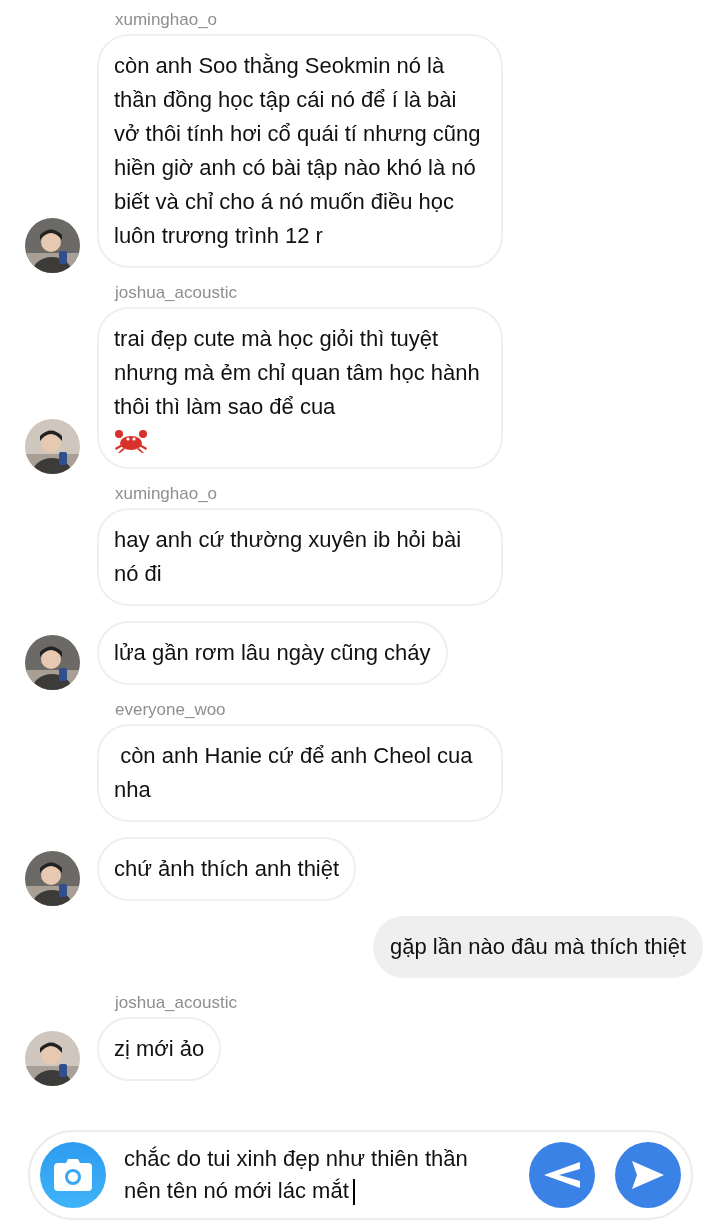  Describe the element at coordinates (353, 1192) in the screenshot. I see `text-cursor` at that location.